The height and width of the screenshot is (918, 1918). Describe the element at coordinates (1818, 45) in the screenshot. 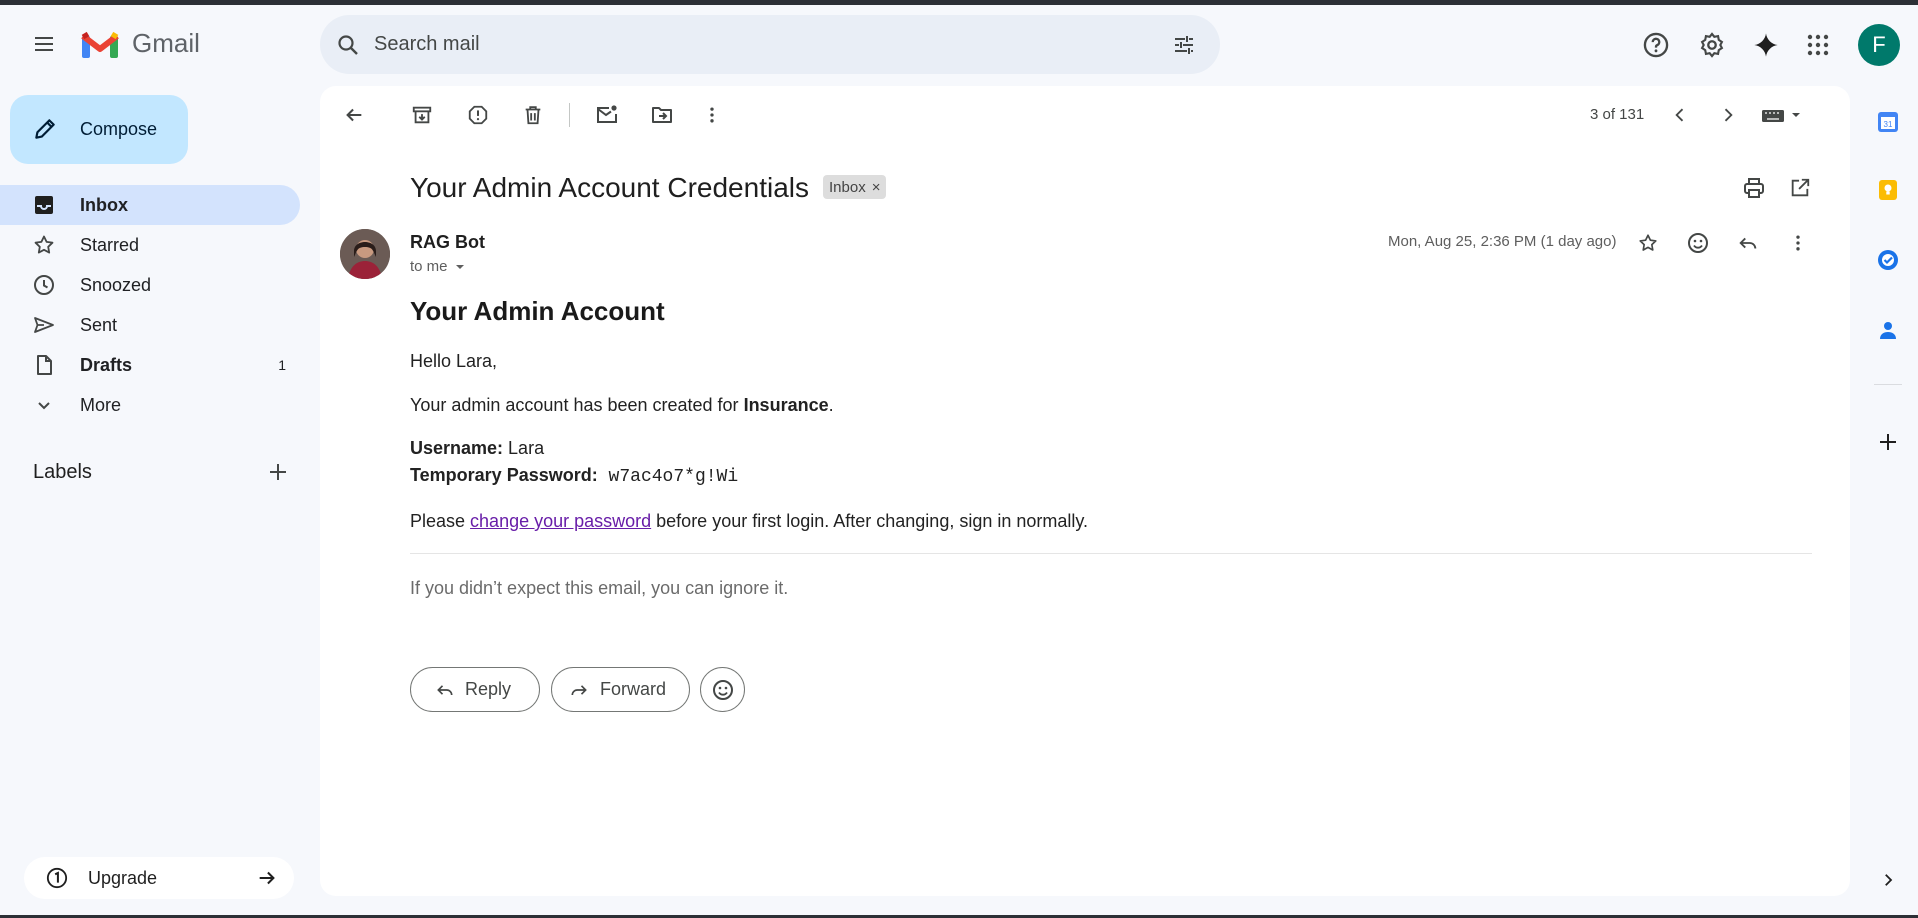

I see `apps-grid-icon` at that location.